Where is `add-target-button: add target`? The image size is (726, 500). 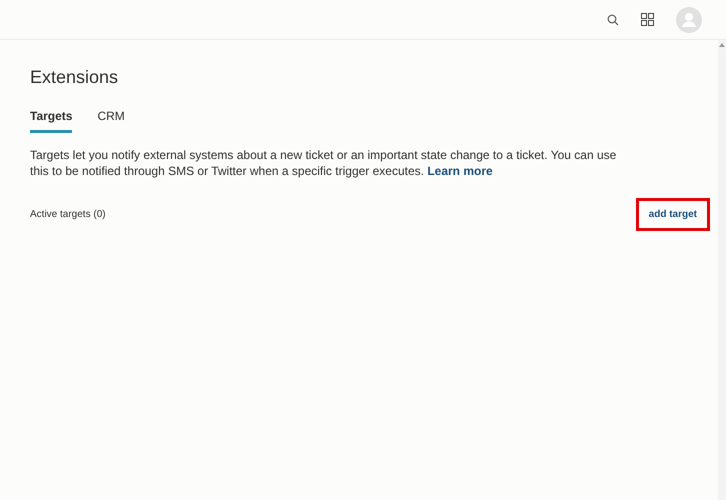
add-target-button: add target is located at coordinates (673, 214).